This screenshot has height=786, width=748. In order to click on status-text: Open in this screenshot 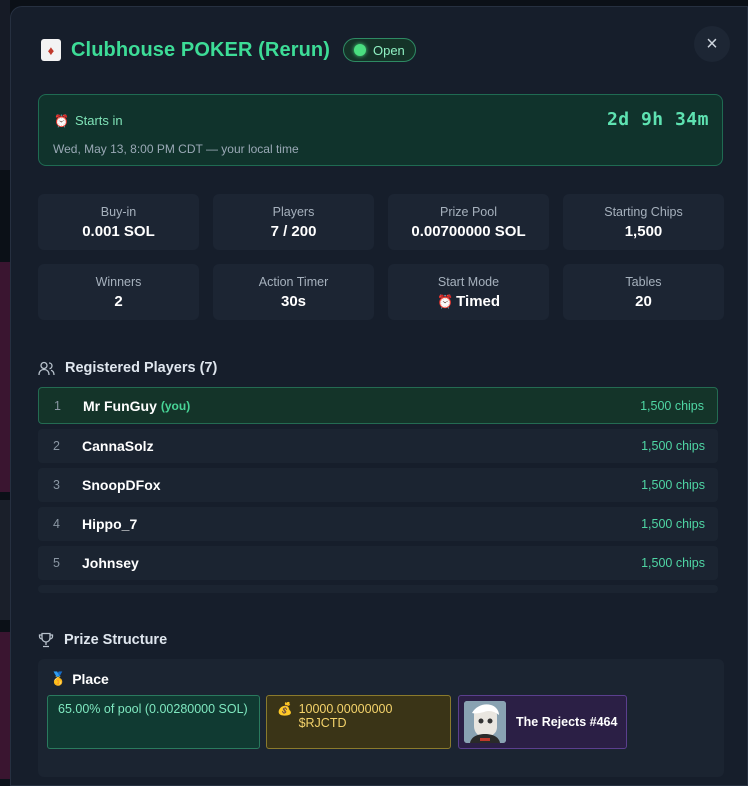, I will do `click(388, 50)`.